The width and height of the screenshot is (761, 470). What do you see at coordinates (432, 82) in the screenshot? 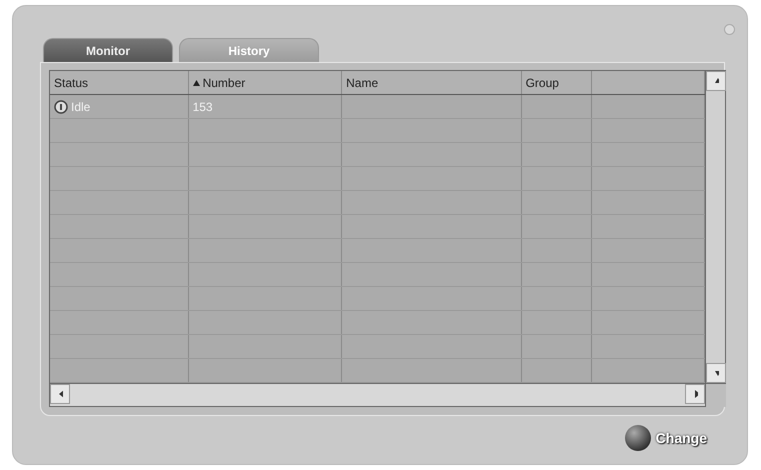
I see `column-header: Name` at bounding box center [432, 82].